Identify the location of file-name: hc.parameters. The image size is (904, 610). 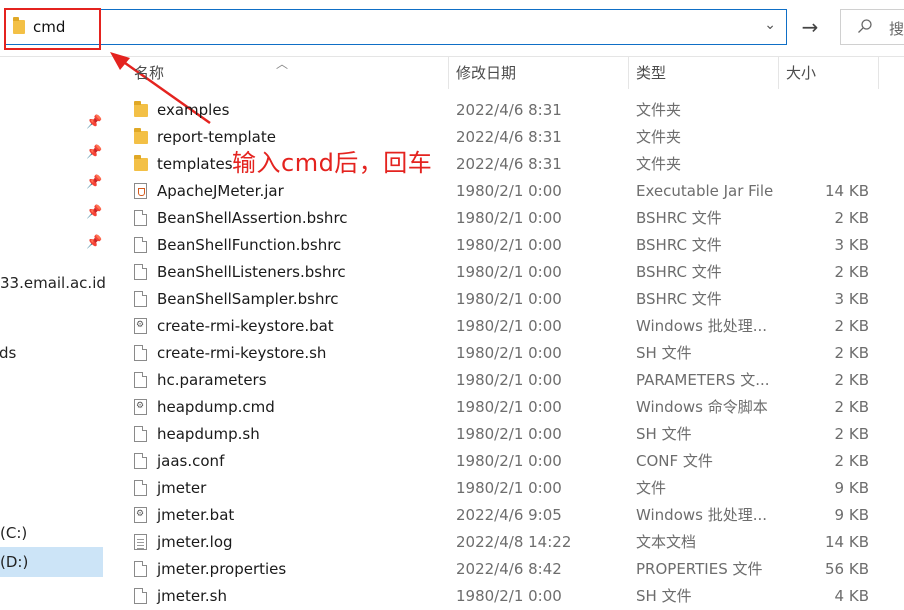
(212, 380).